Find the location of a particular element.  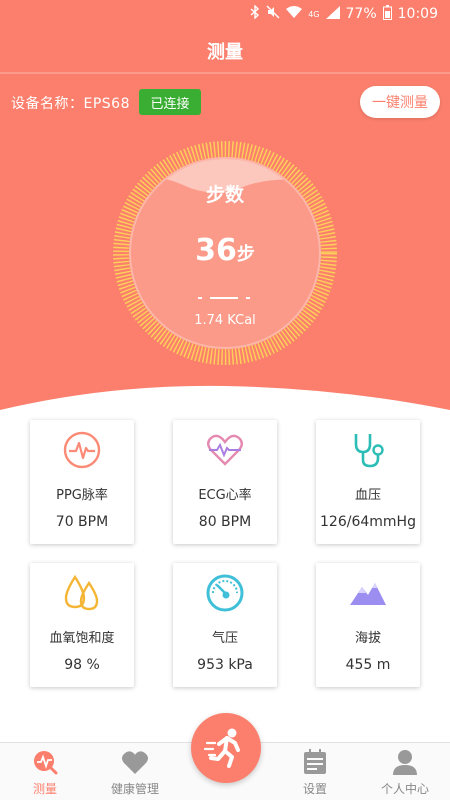

heart-icon is located at coordinates (135, 762).